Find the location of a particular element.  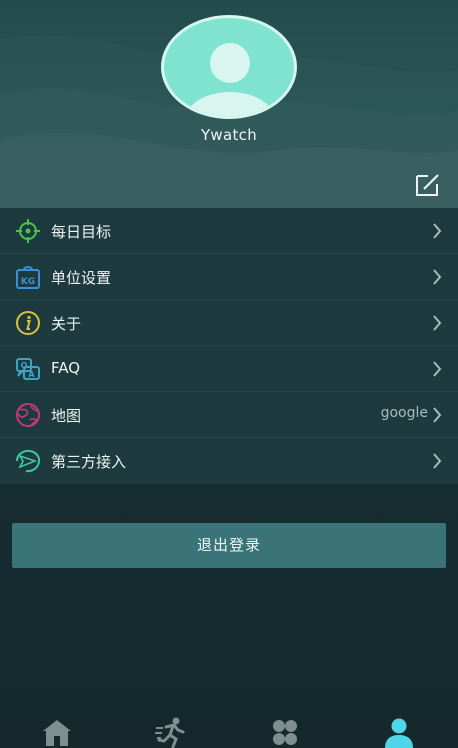

running-icon is located at coordinates (170, 732).